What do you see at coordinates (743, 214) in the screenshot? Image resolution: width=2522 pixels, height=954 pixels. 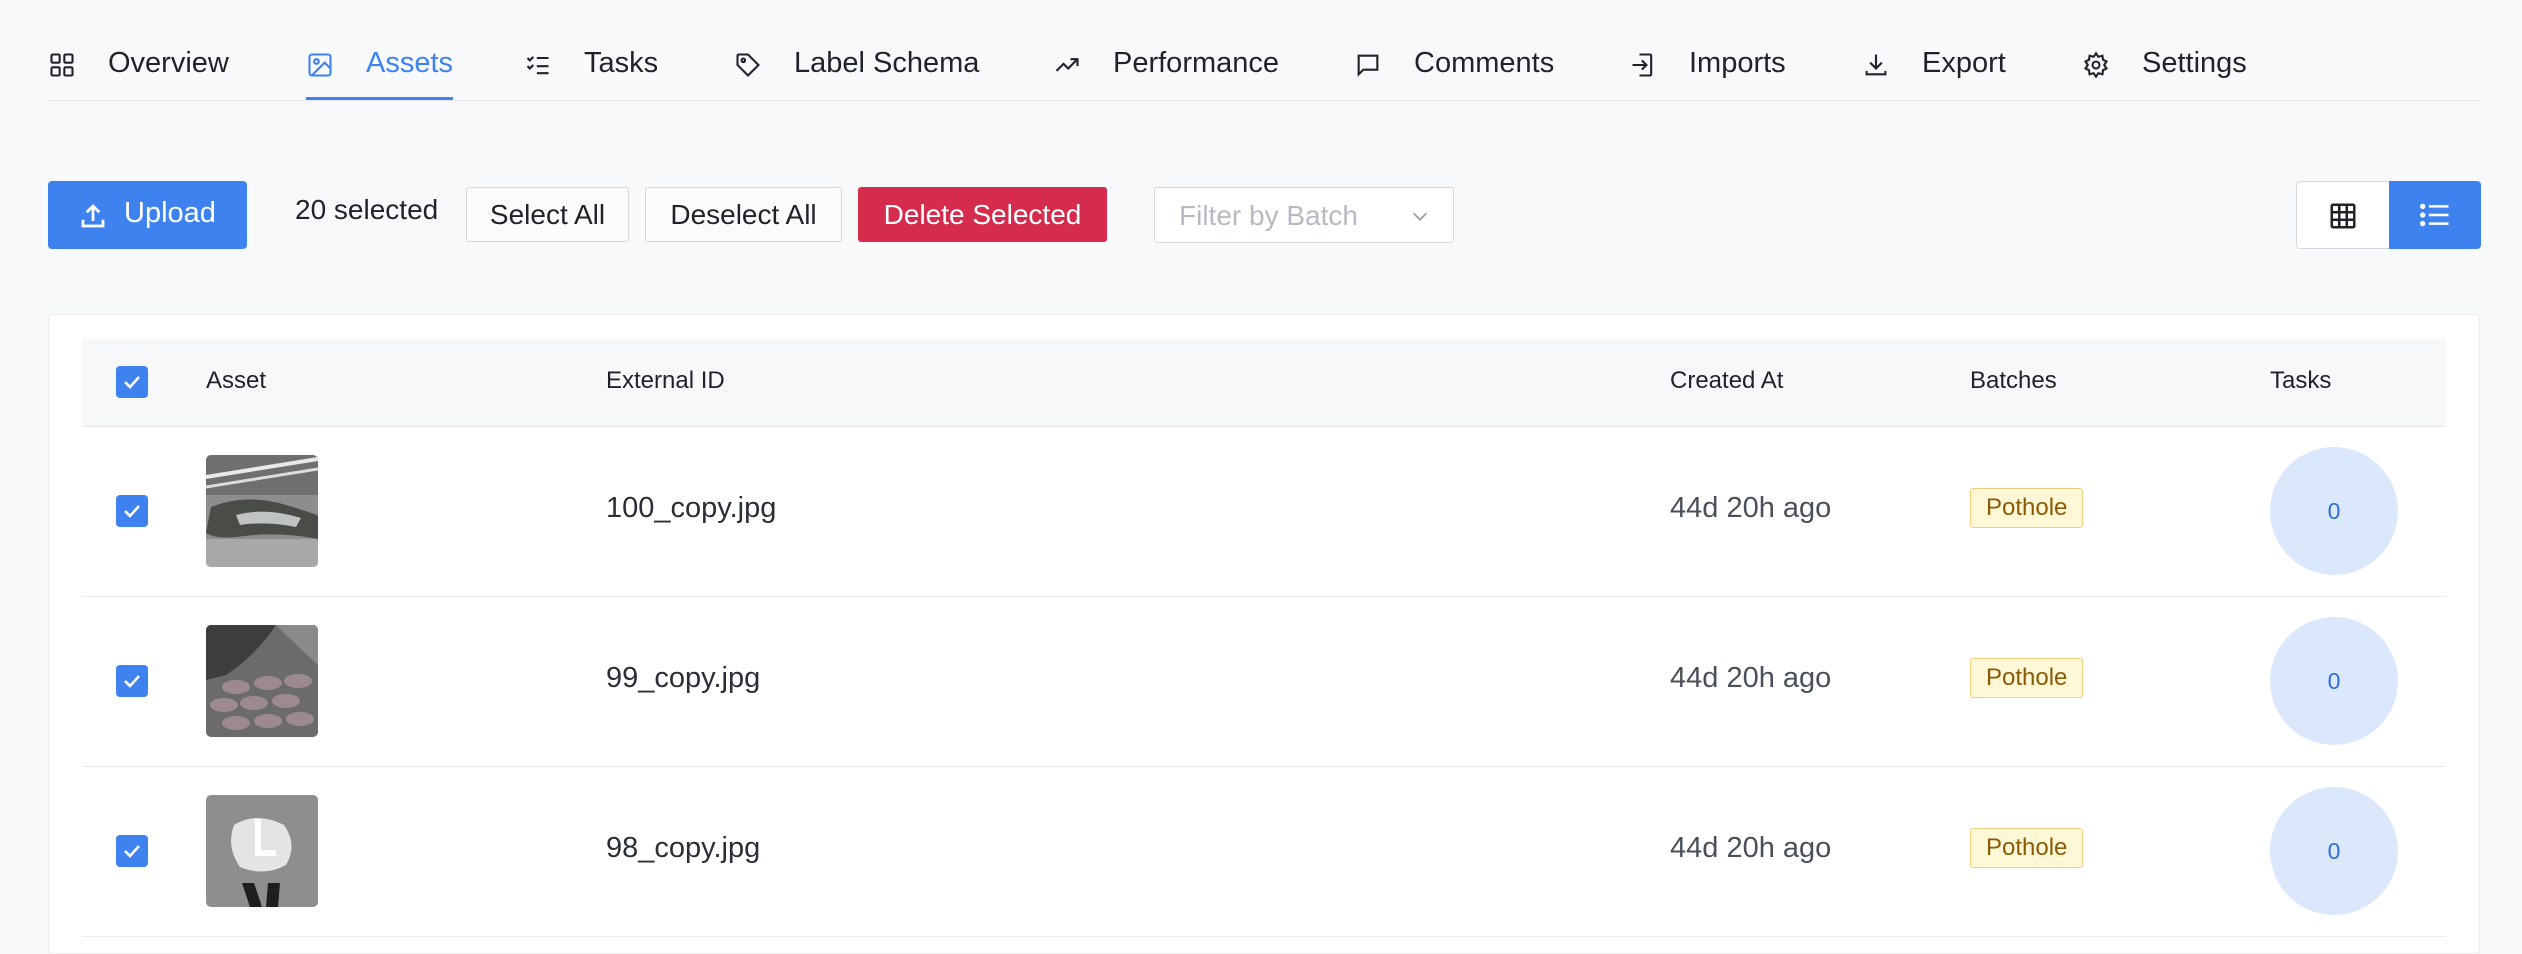 I see `deselect-all-button: Deselect All` at bounding box center [743, 214].